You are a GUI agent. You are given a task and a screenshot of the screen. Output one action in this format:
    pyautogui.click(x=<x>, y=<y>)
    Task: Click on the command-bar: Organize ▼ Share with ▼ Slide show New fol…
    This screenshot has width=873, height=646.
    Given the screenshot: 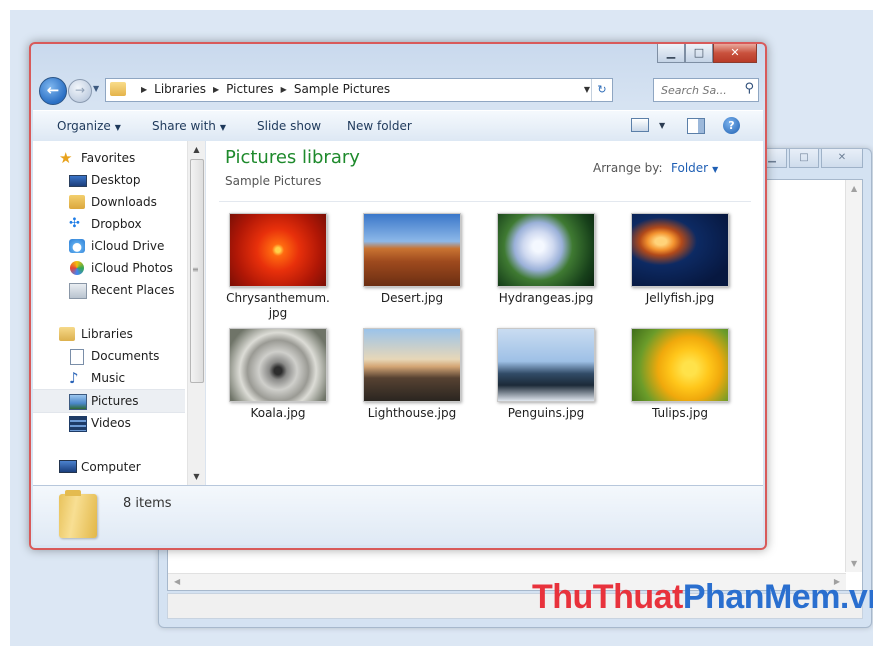 What is the action you would take?
    pyautogui.click(x=398, y=126)
    